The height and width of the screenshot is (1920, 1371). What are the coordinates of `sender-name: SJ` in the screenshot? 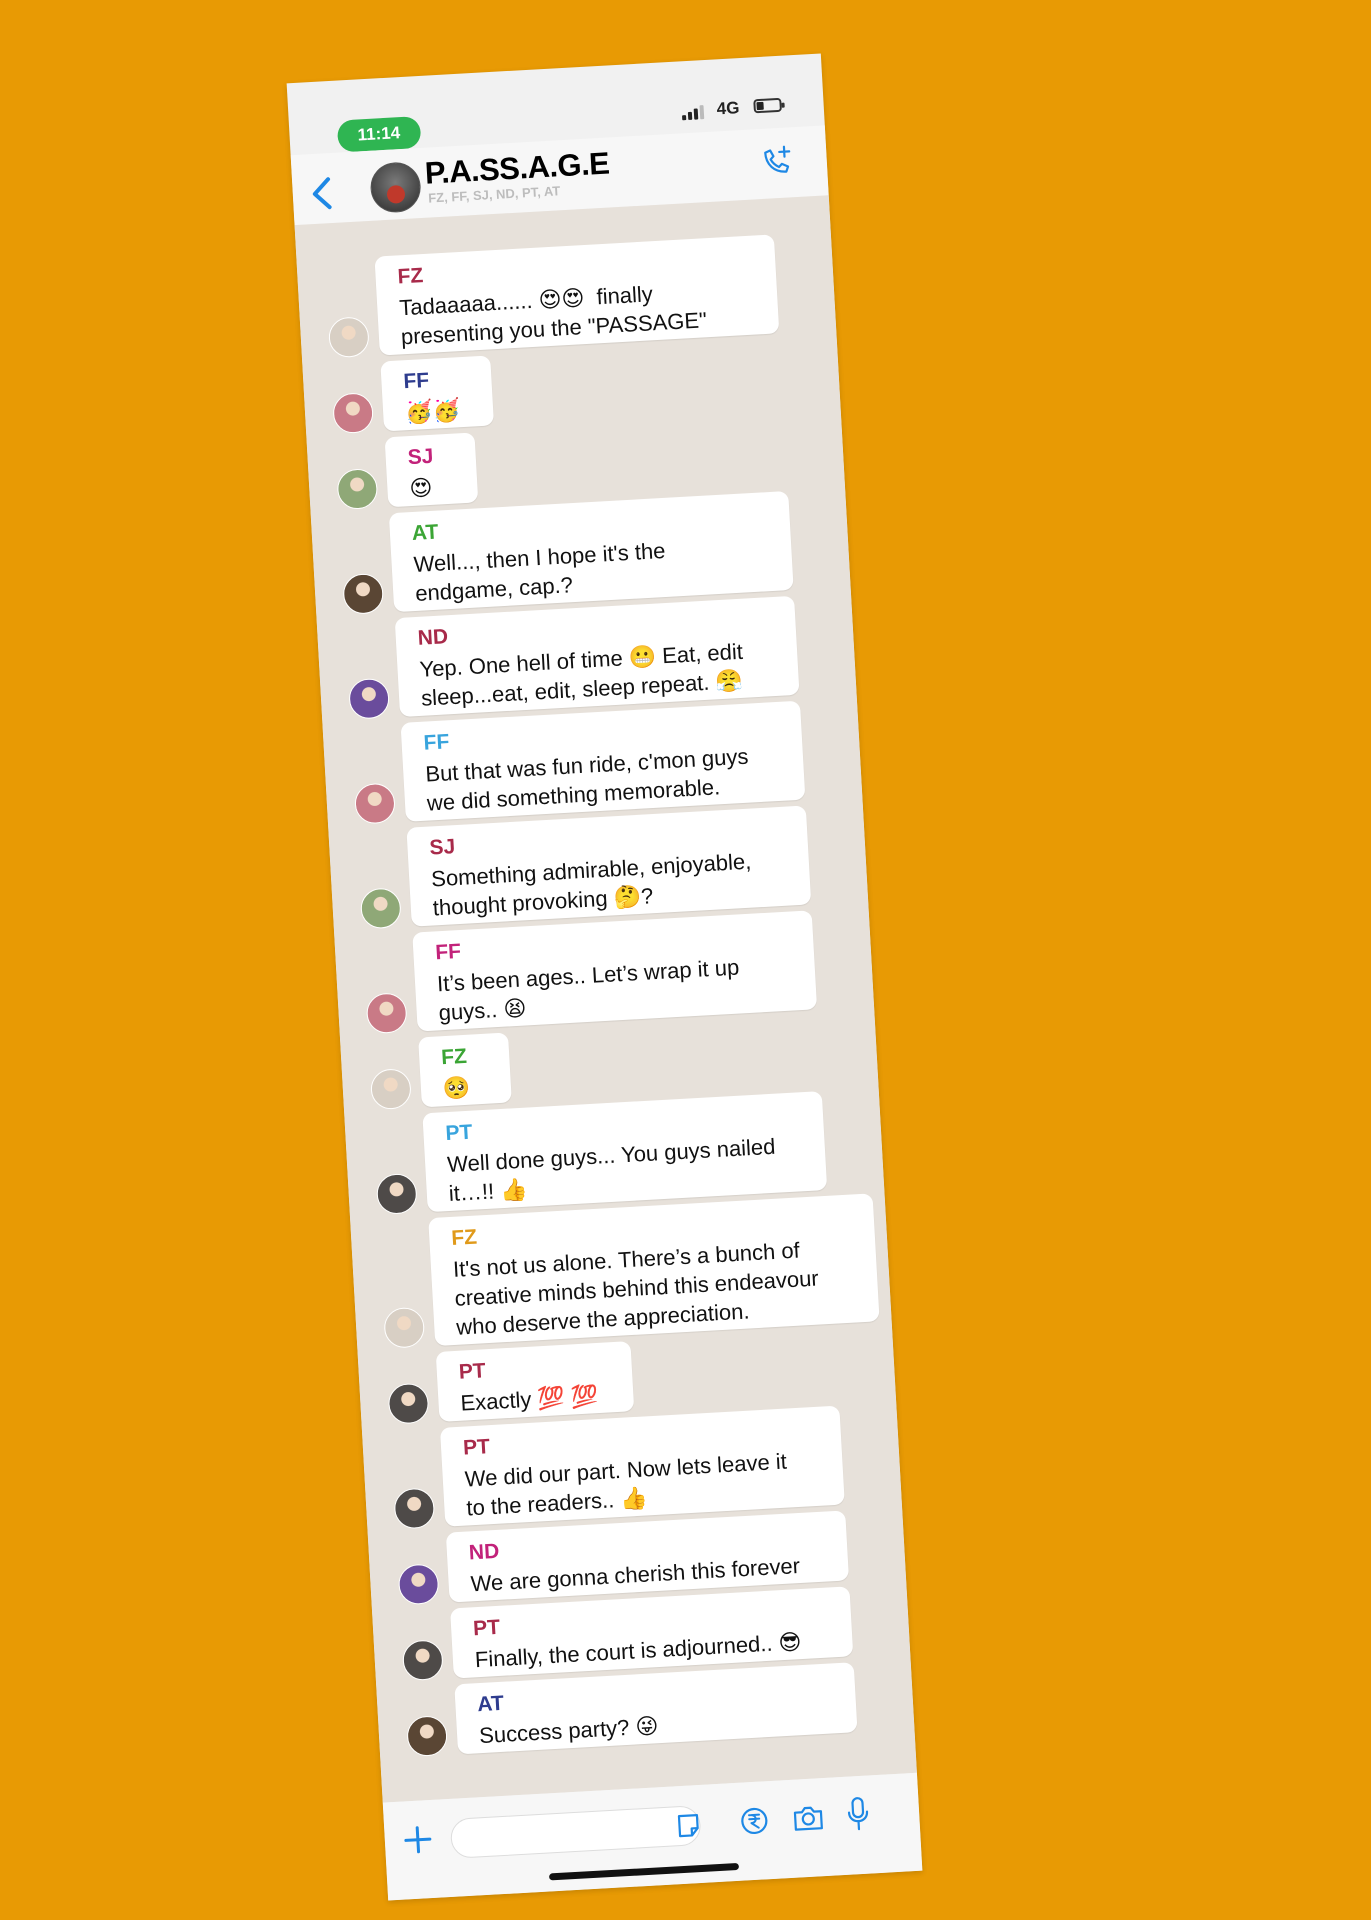 It's located at (420, 457).